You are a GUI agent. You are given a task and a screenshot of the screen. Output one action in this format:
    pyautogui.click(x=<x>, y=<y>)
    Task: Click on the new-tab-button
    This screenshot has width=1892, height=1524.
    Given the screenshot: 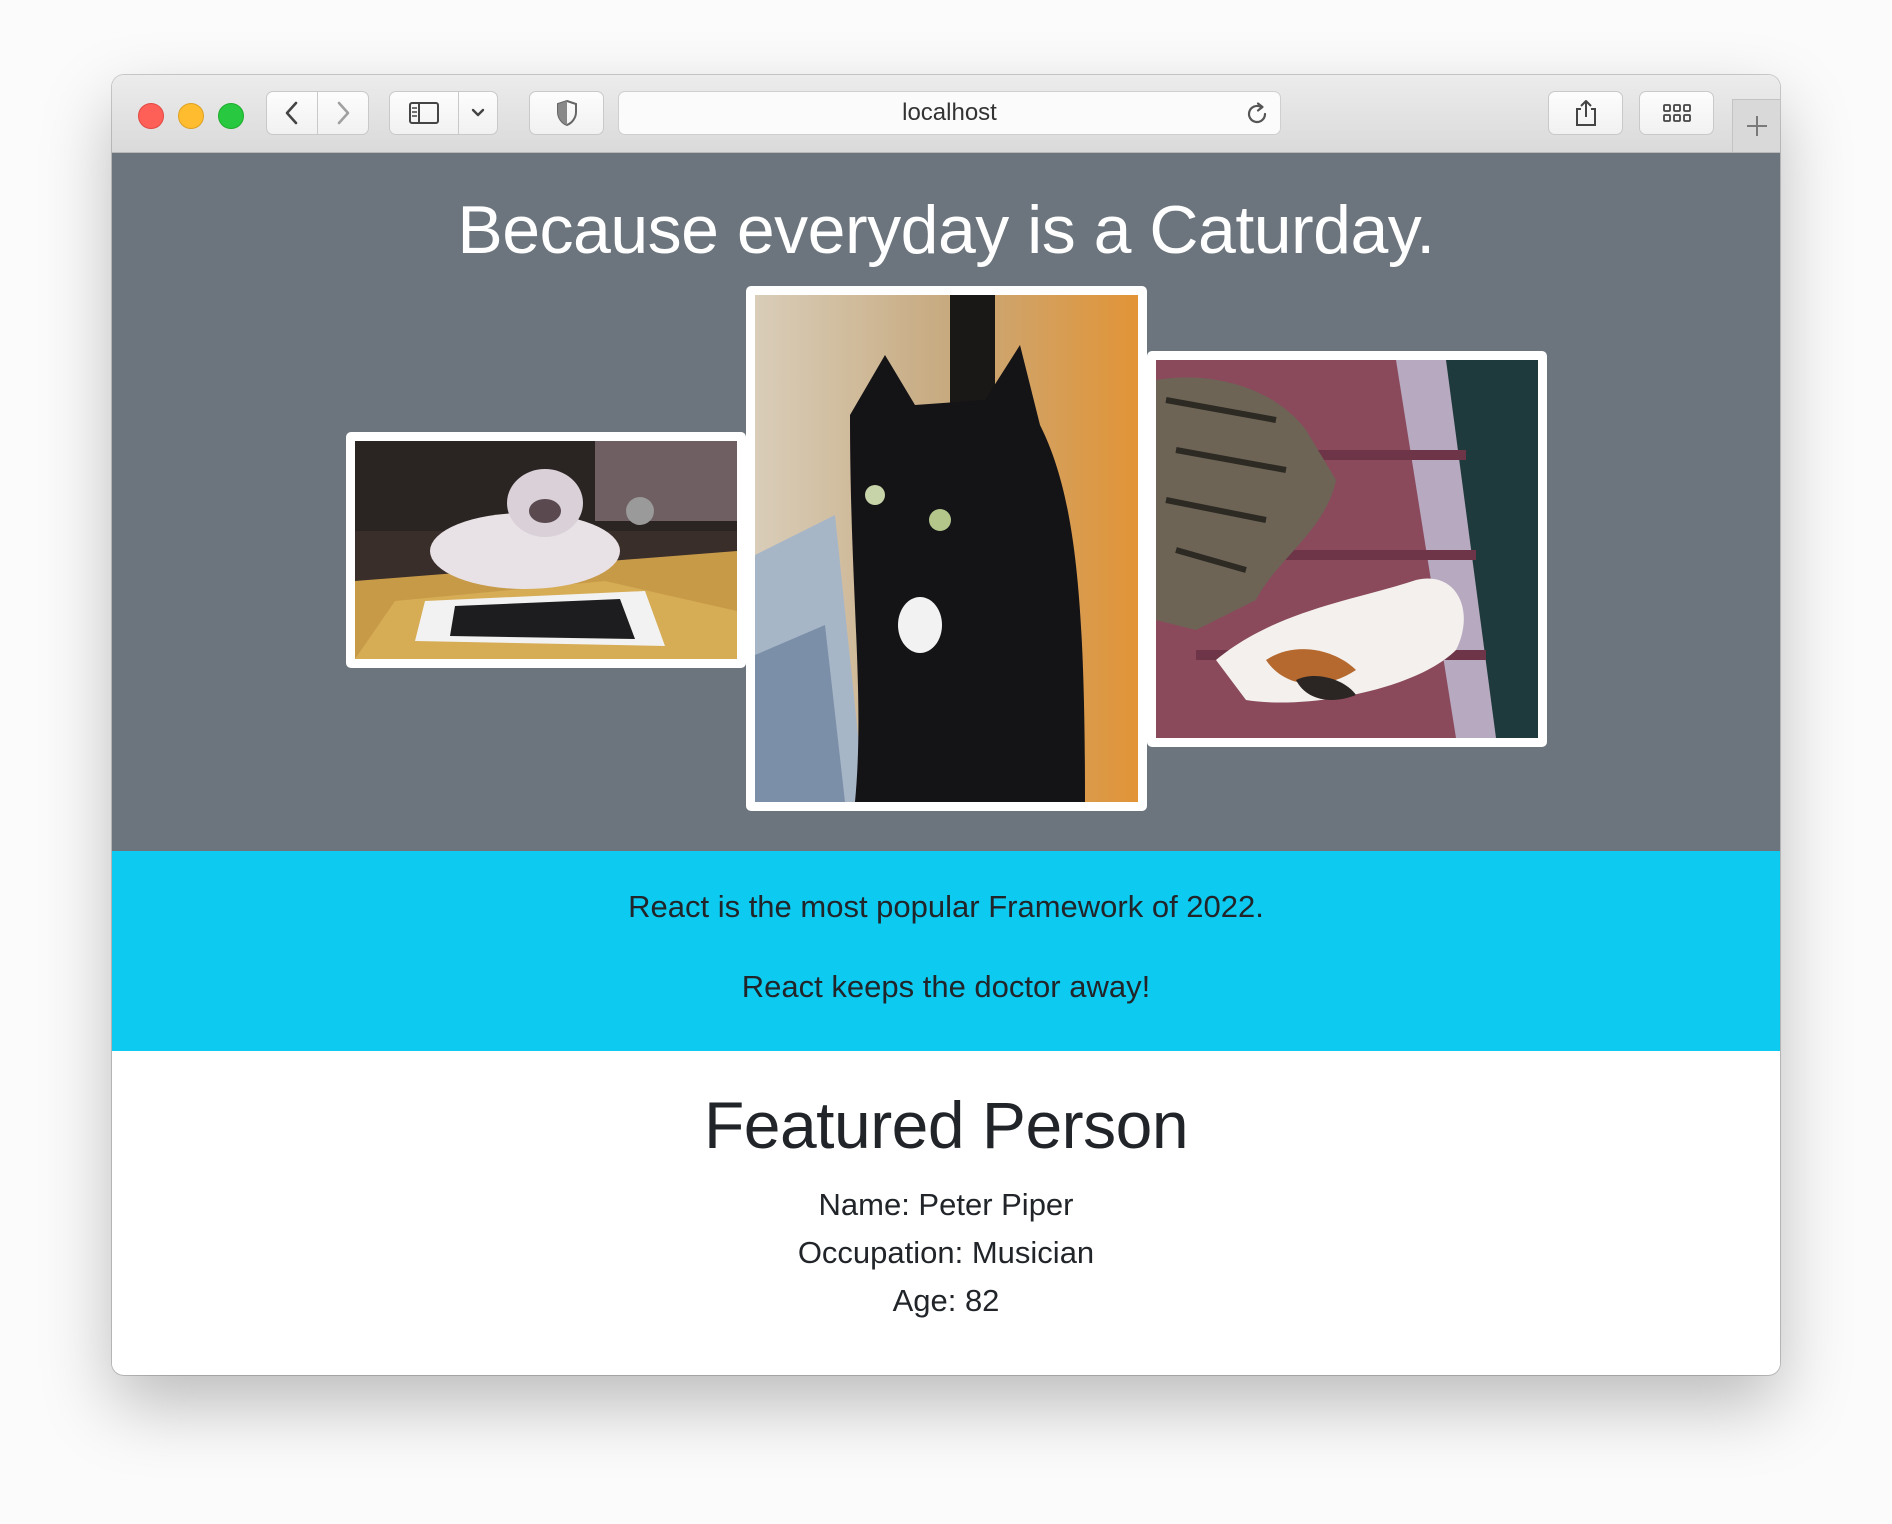 What is the action you would take?
    pyautogui.click(x=1756, y=125)
    